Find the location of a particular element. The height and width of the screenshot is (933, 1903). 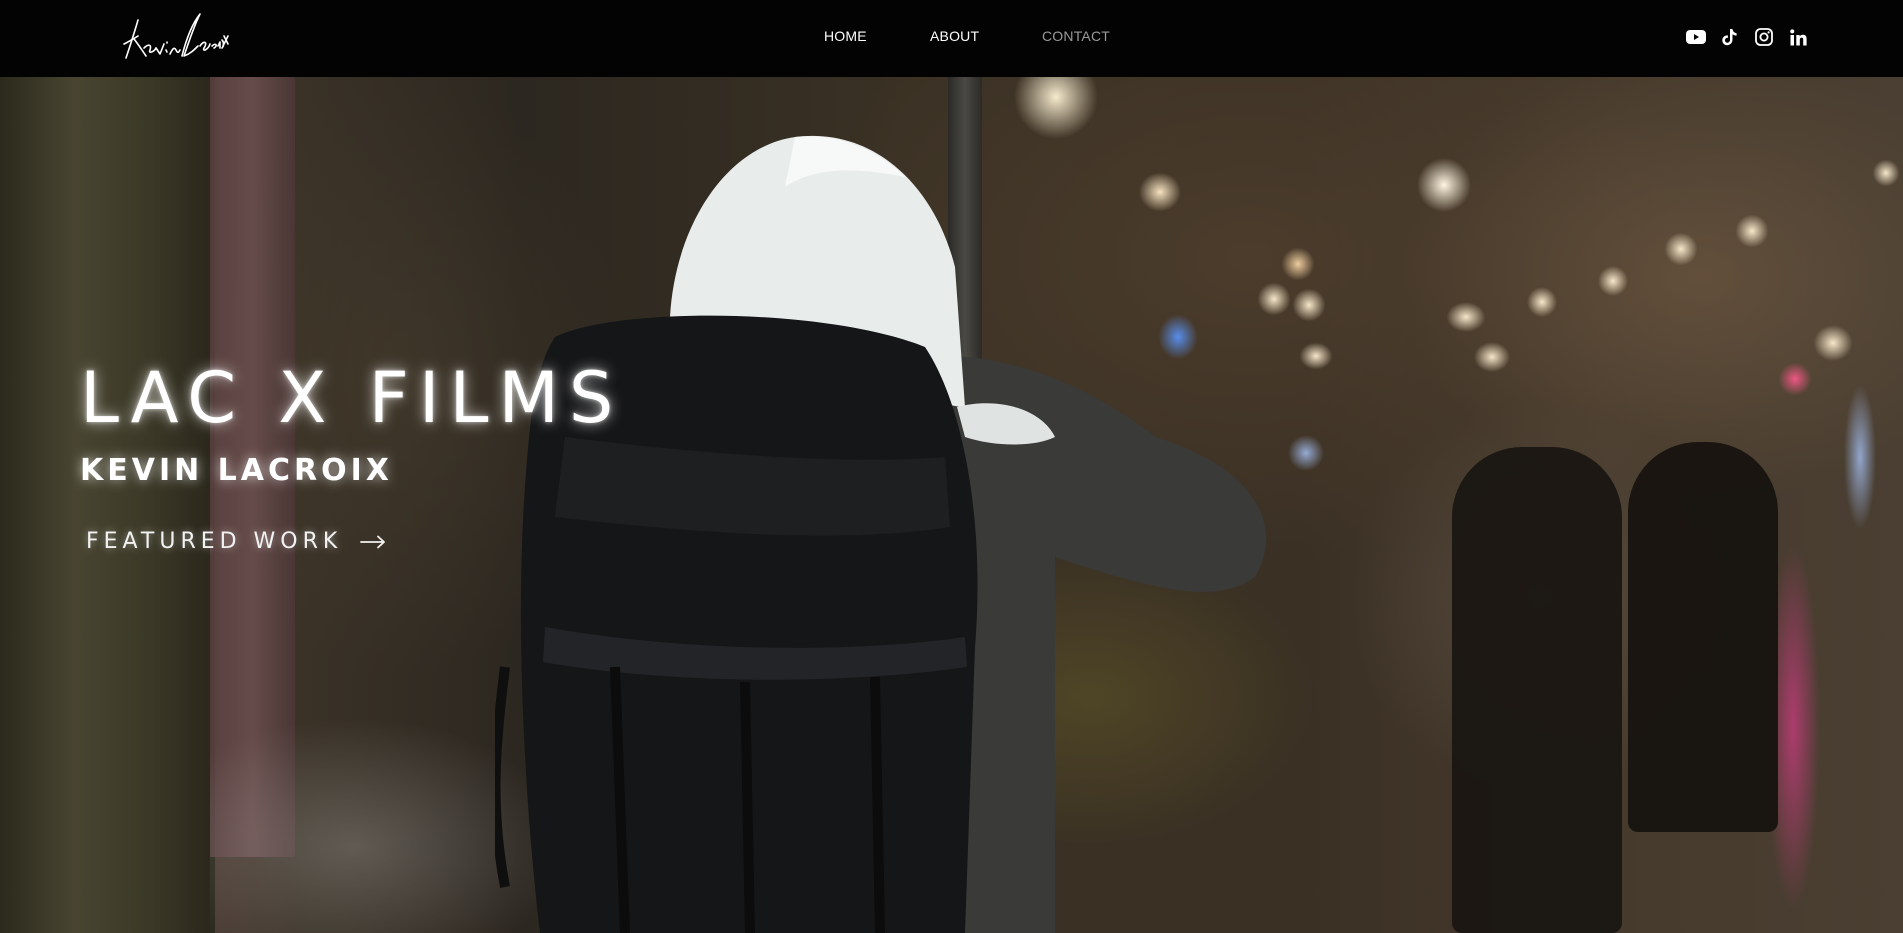

nav-about: ABOUT is located at coordinates (954, 36).